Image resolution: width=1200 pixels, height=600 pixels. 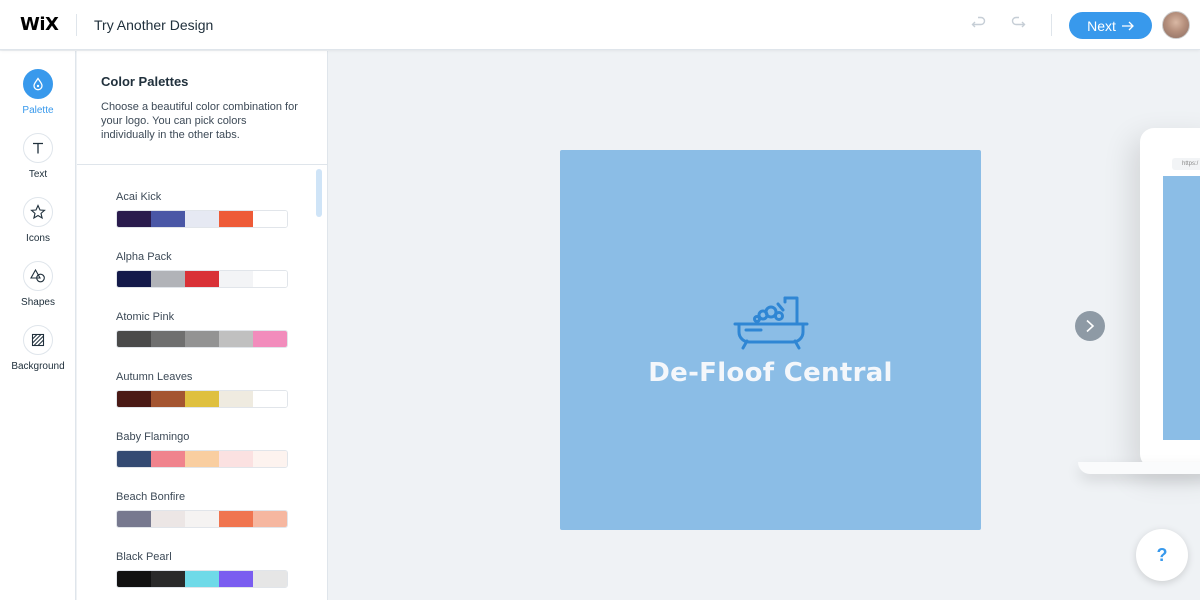 What do you see at coordinates (154, 377) in the screenshot?
I see `palette-name: Autumn Leaves` at bounding box center [154, 377].